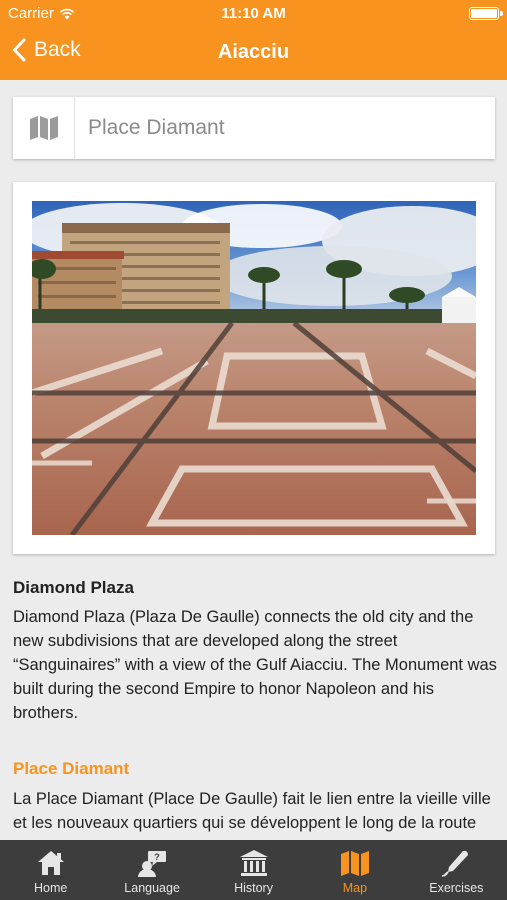  I want to click on place-map-button, so click(44, 128).